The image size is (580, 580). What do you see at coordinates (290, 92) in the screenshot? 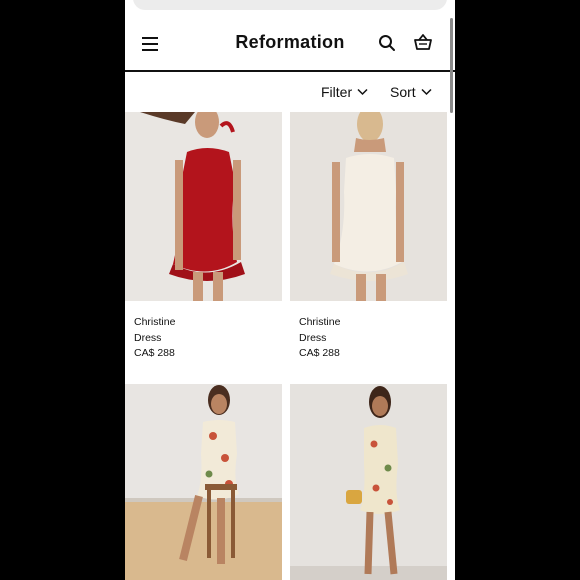
I see `listing-toolbar: Filter Sort` at bounding box center [290, 92].